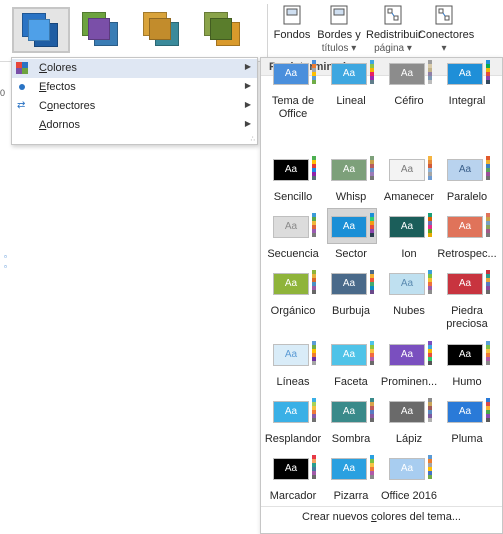 The image size is (503, 534). Describe the element at coordinates (293, 496) in the screenshot. I see `theme-name: Marcador` at that location.